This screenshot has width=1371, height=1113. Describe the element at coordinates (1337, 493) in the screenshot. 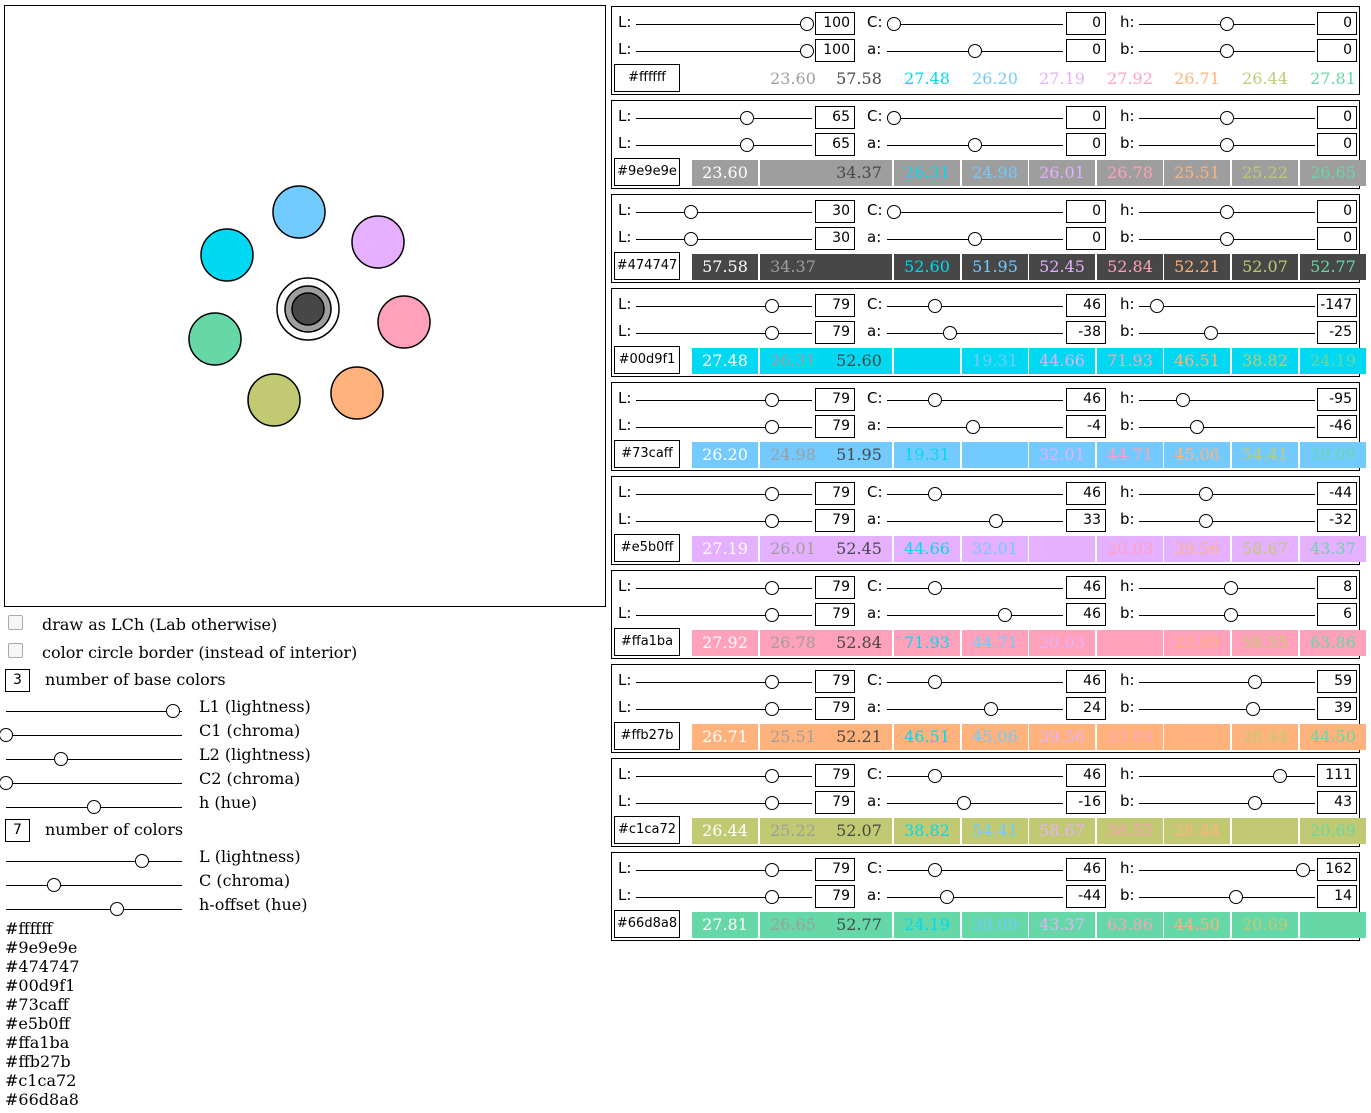

I see `value-h-field: -44` at that location.